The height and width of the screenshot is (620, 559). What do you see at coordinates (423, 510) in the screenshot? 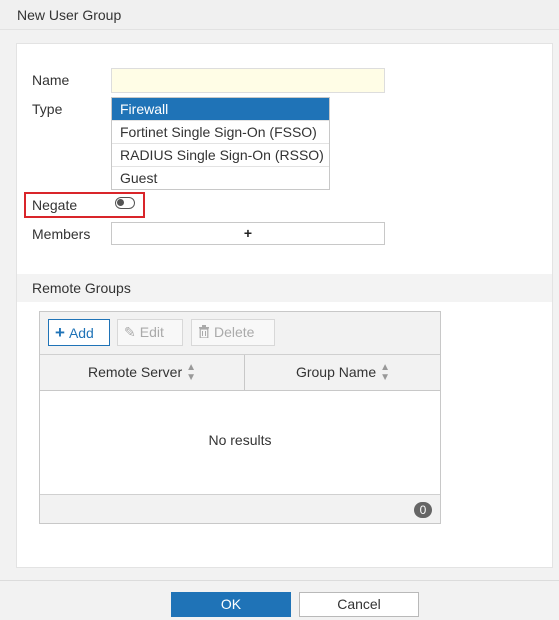
I see `row-count-badge: 0` at bounding box center [423, 510].